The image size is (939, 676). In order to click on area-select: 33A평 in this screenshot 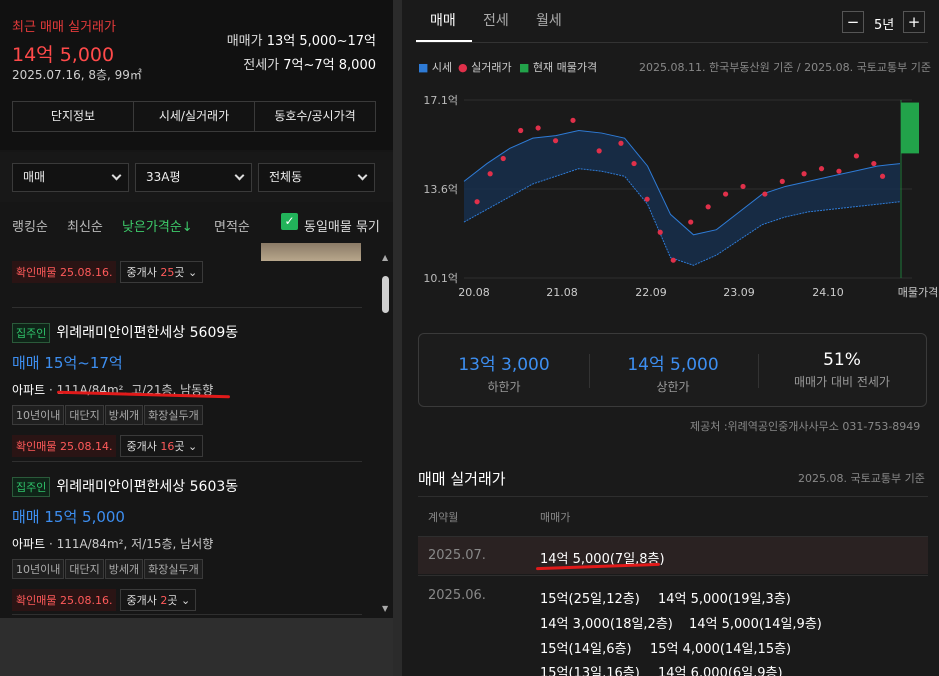, I will do `click(193, 177)`.